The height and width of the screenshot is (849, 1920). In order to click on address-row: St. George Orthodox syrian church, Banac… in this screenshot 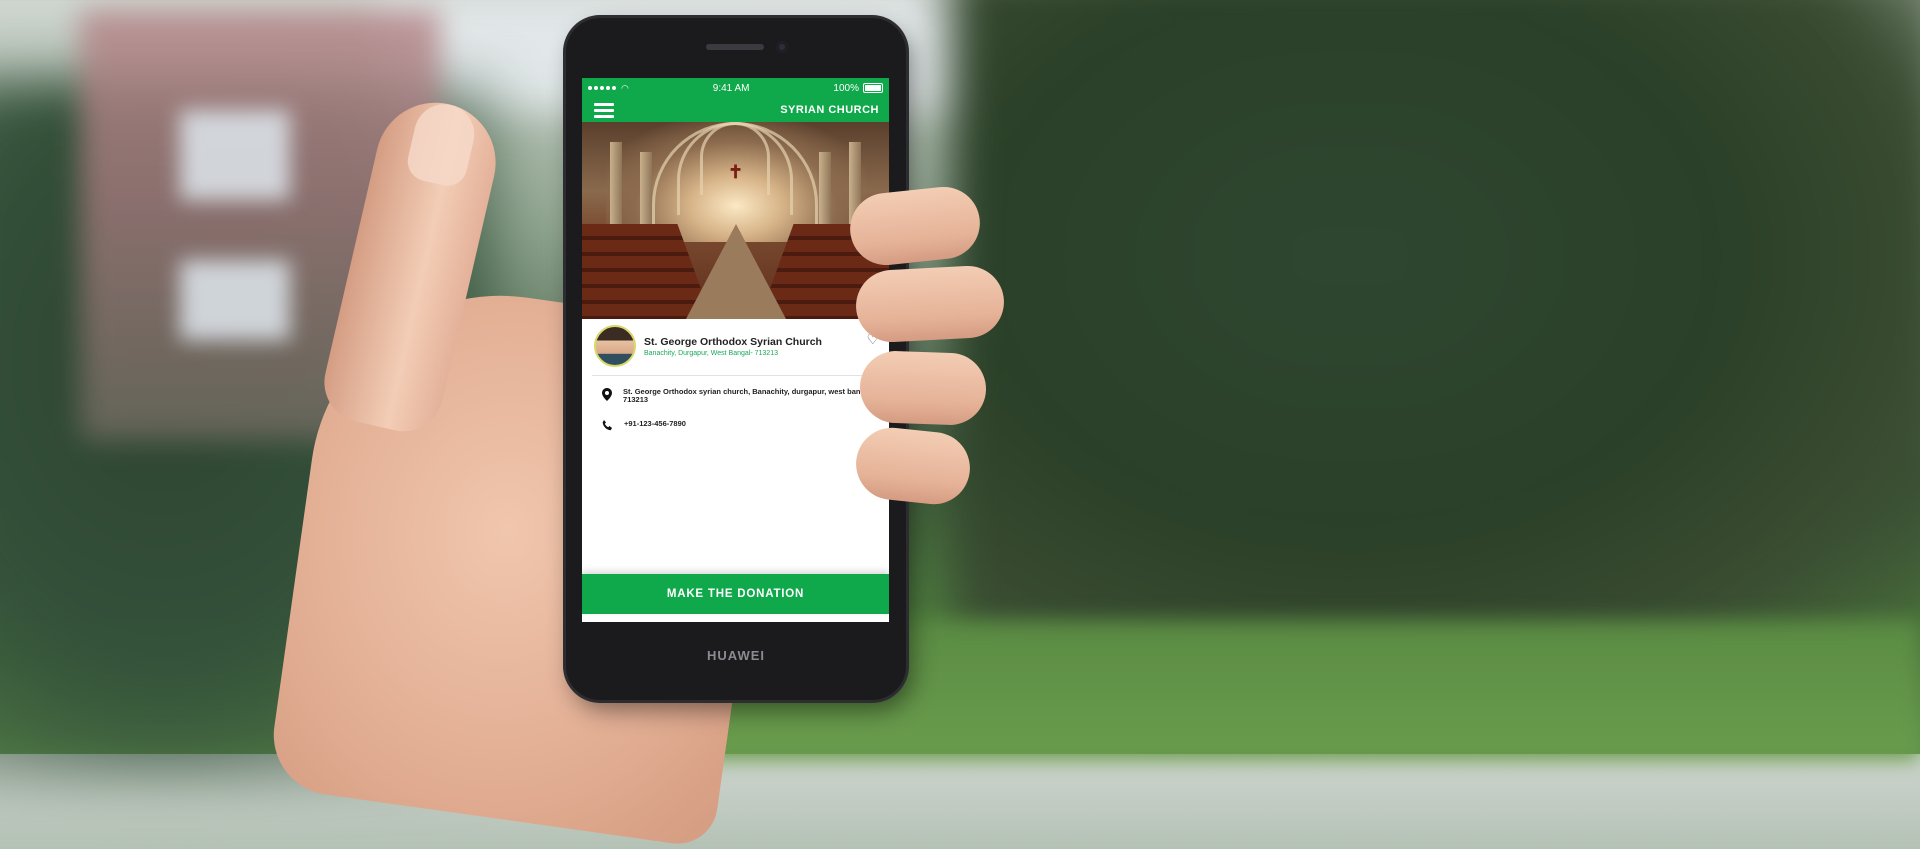, I will do `click(735, 396)`.